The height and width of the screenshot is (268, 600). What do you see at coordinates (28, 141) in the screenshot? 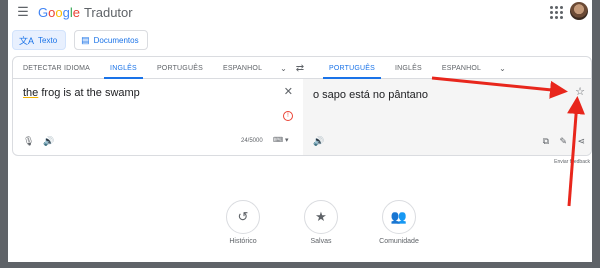
I see `microphone-icon: 🎙` at bounding box center [28, 141].